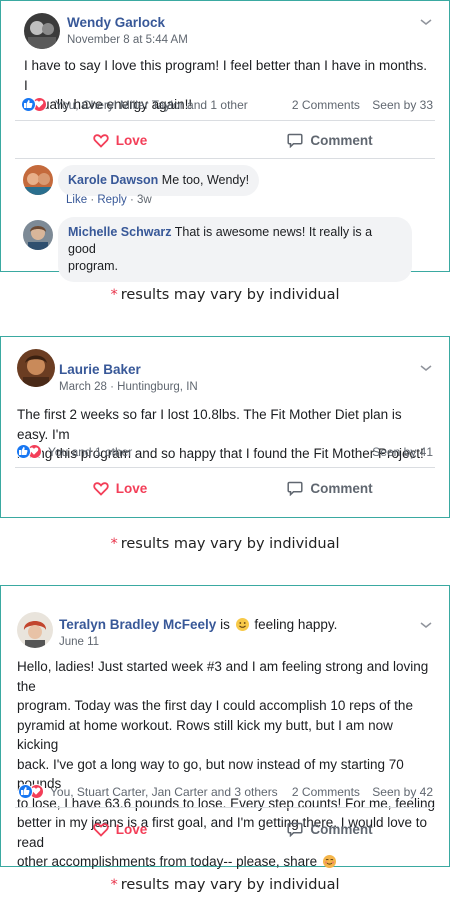 This screenshot has width=450, height=909. What do you see at coordinates (402, 105) in the screenshot?
I see `seen-by: Seen by 33` at bounding box center [402, 105].